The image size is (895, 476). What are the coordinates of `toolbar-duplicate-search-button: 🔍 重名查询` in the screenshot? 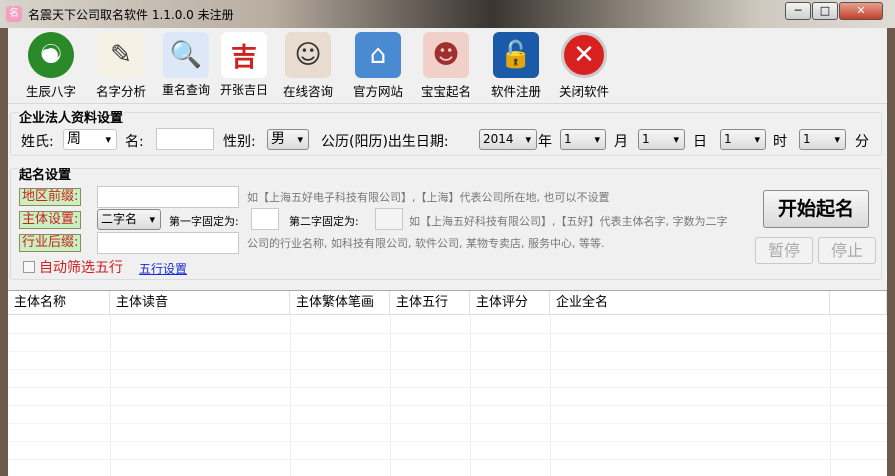 It's located at (186, 65).